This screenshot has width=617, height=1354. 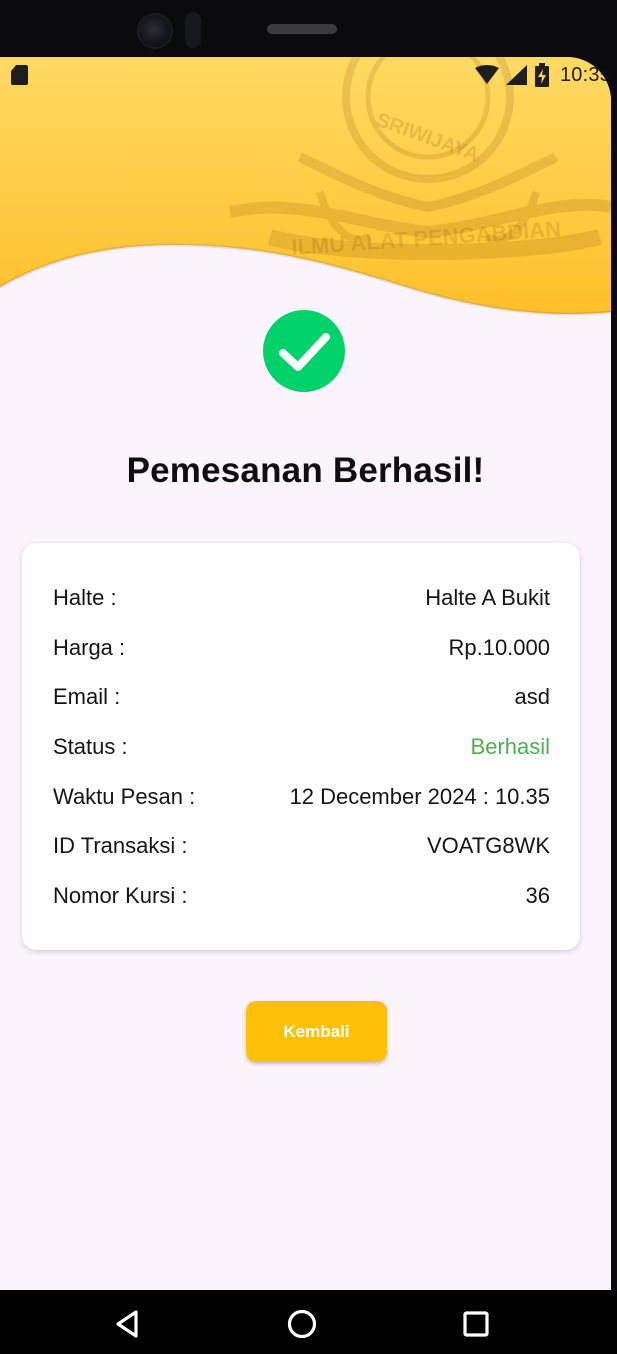 I want to click on system-nav-bar, so click(x=308, y=1322).